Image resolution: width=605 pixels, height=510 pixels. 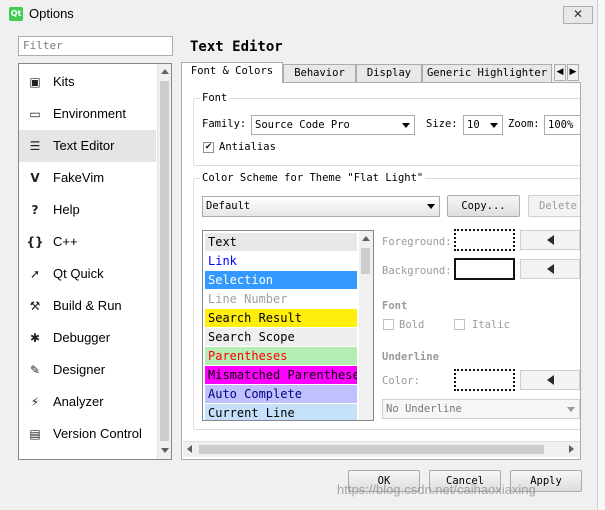 I want to click on italic-checkbox, so click(x=459, y=324).